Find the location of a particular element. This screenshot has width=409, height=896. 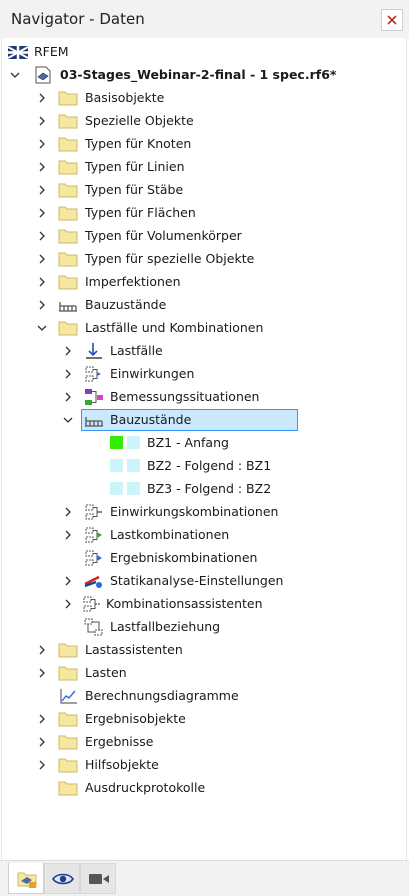

tree-row-statikanalyse: Statikanalyse-Einstellungen is located at coordinates (204, 581).